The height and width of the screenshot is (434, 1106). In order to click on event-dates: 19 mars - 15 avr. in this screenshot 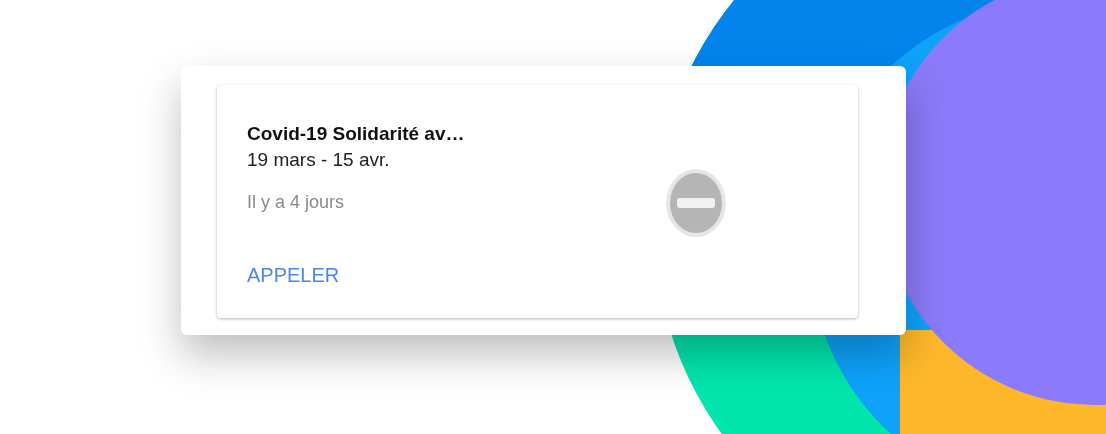, I will do `click(319, 160)`.